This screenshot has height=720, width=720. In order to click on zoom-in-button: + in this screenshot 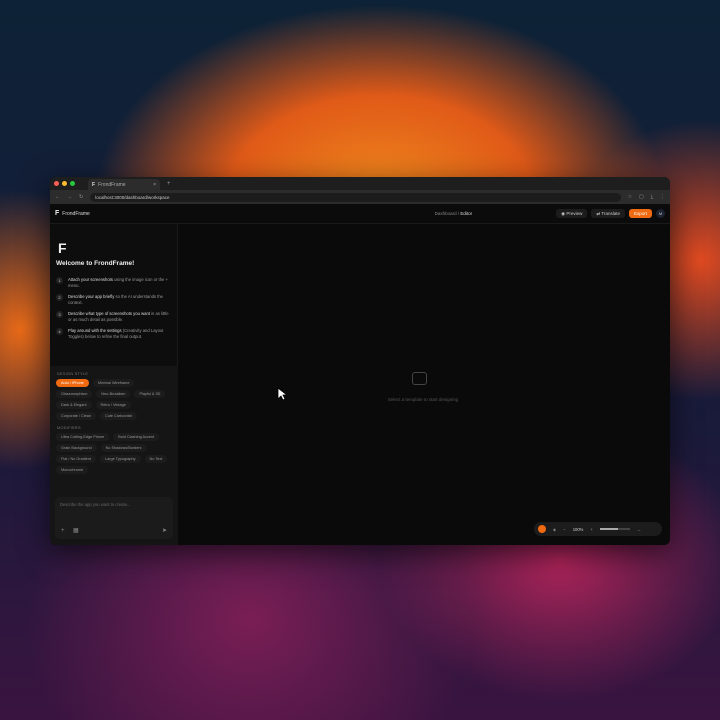, I will do `click(591, 529)`.